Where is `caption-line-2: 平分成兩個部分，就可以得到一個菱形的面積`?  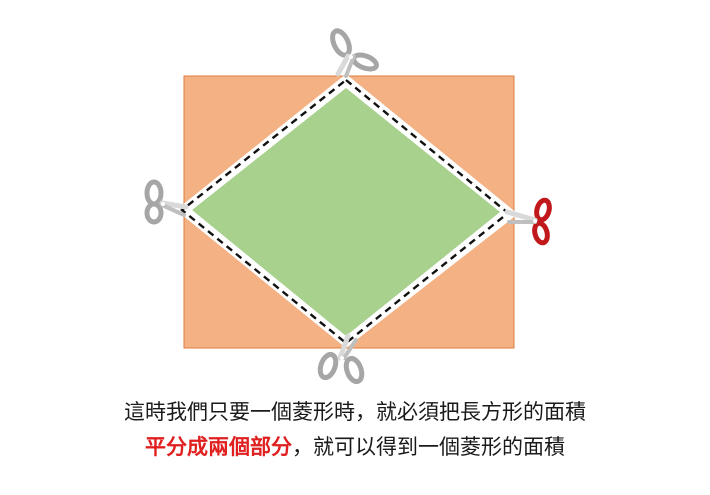 caption-line-2: 平分成兩個部分，就可以得到一個菱形的面積 is located at coordinates (355, 446).